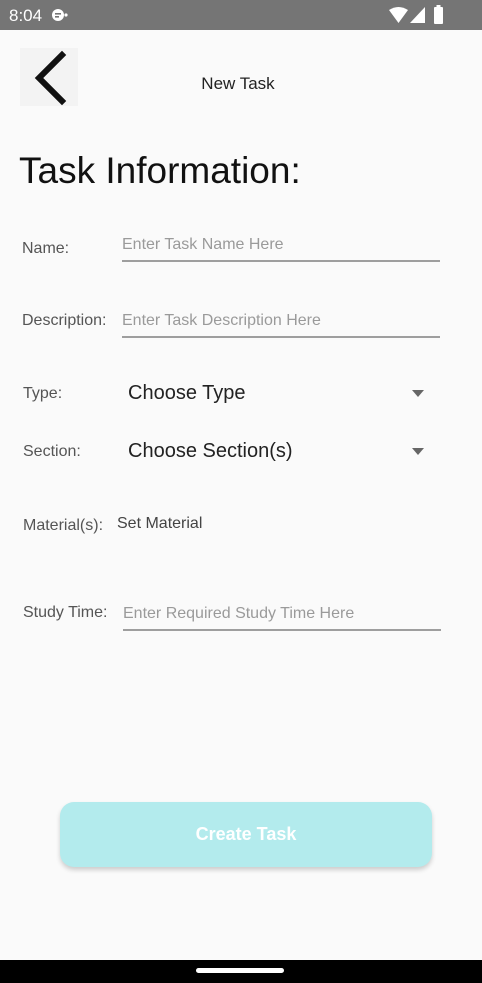  I want to click on section-title: Task Information:, so click(160, 170).